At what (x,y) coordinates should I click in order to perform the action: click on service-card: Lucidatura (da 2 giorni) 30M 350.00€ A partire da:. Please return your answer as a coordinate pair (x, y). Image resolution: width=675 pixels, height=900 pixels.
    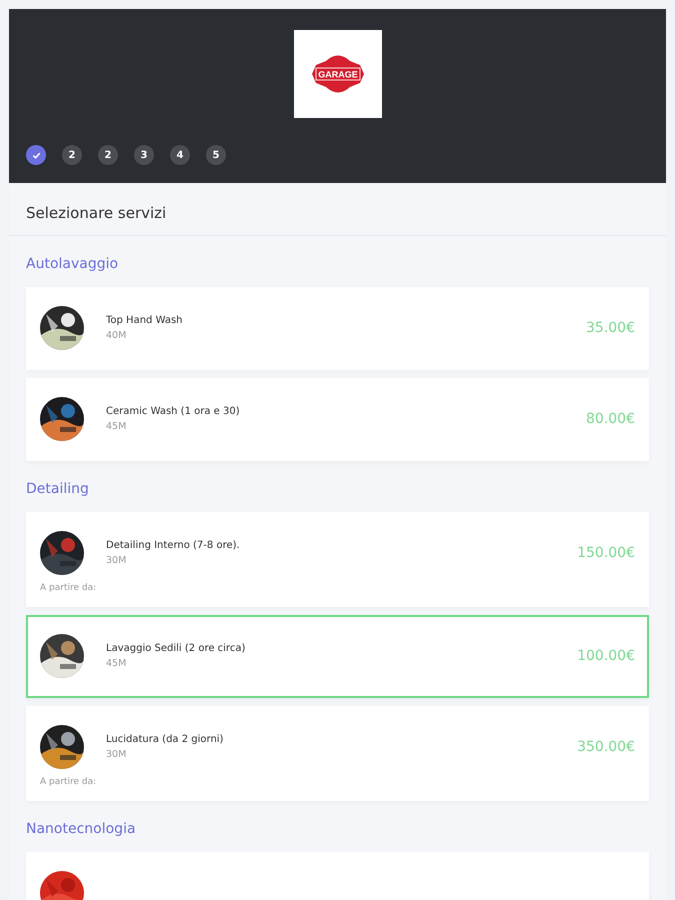
    Looking at the image, I should click on (337, 753).